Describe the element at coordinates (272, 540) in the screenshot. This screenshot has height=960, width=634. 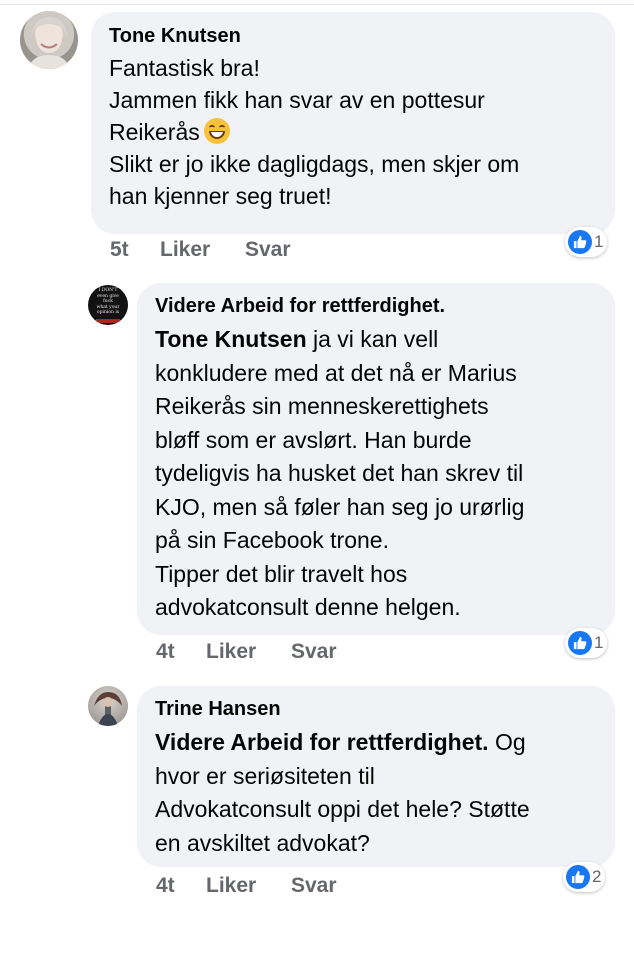
I see `comment-line: på sin Facebook trone.` at that location.